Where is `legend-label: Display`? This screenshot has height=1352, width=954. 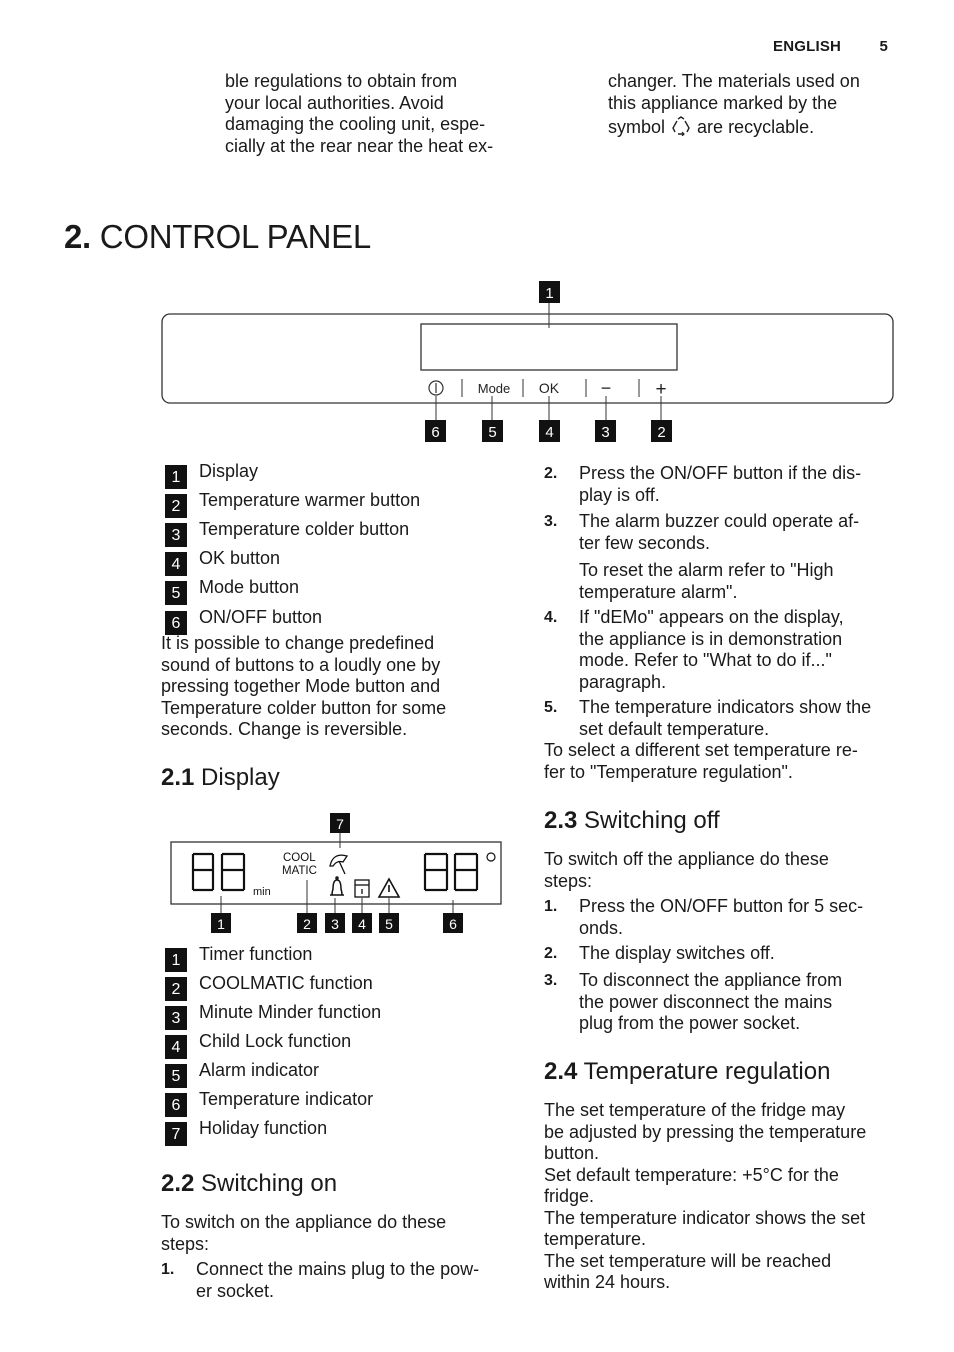
legend-label: Display is located at coordinates (229, 471).